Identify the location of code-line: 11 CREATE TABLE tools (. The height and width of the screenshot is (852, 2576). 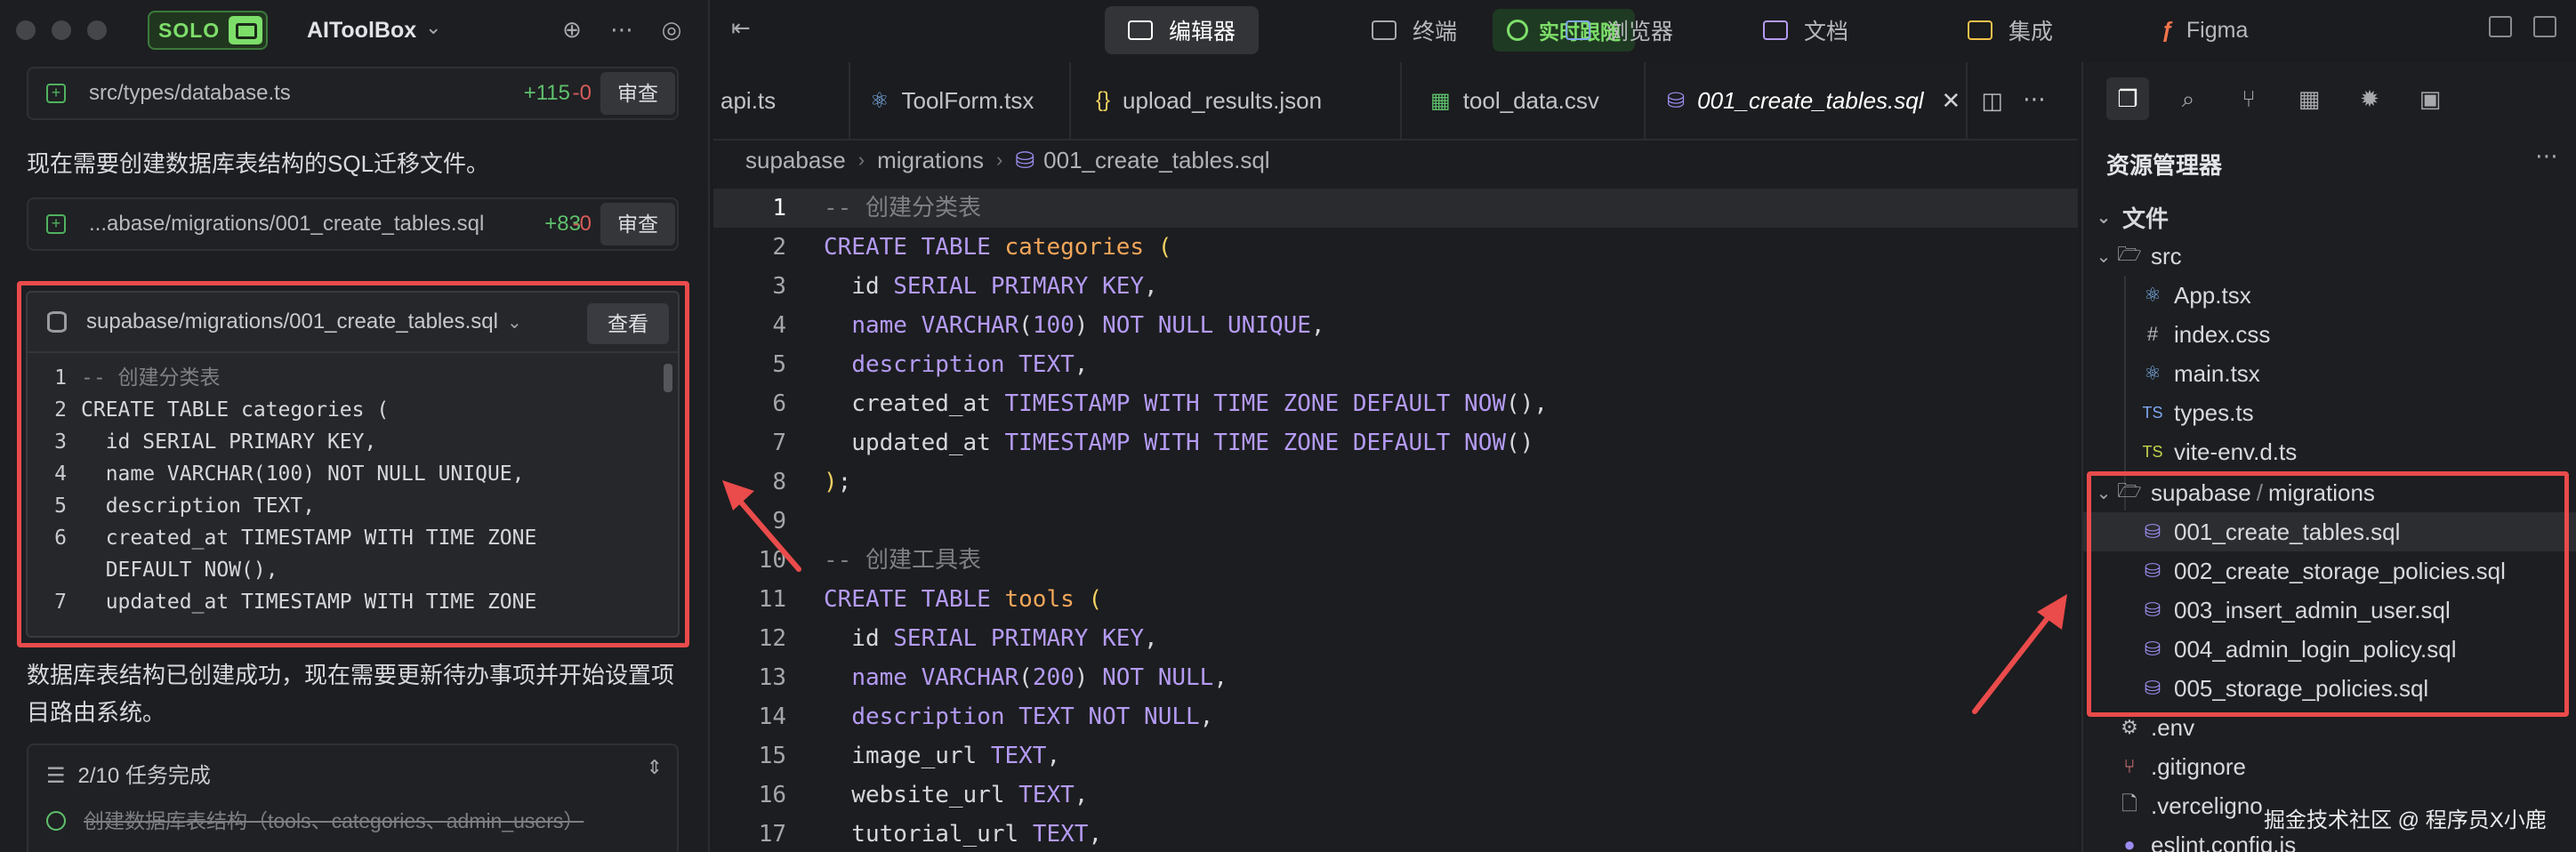
(1395, 599).